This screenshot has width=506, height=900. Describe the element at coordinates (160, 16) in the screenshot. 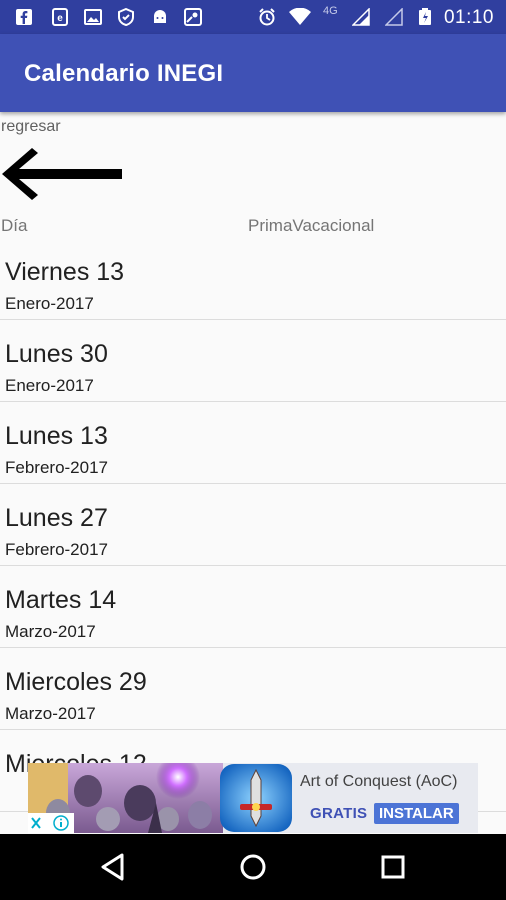

I see `android-icon` at that location.